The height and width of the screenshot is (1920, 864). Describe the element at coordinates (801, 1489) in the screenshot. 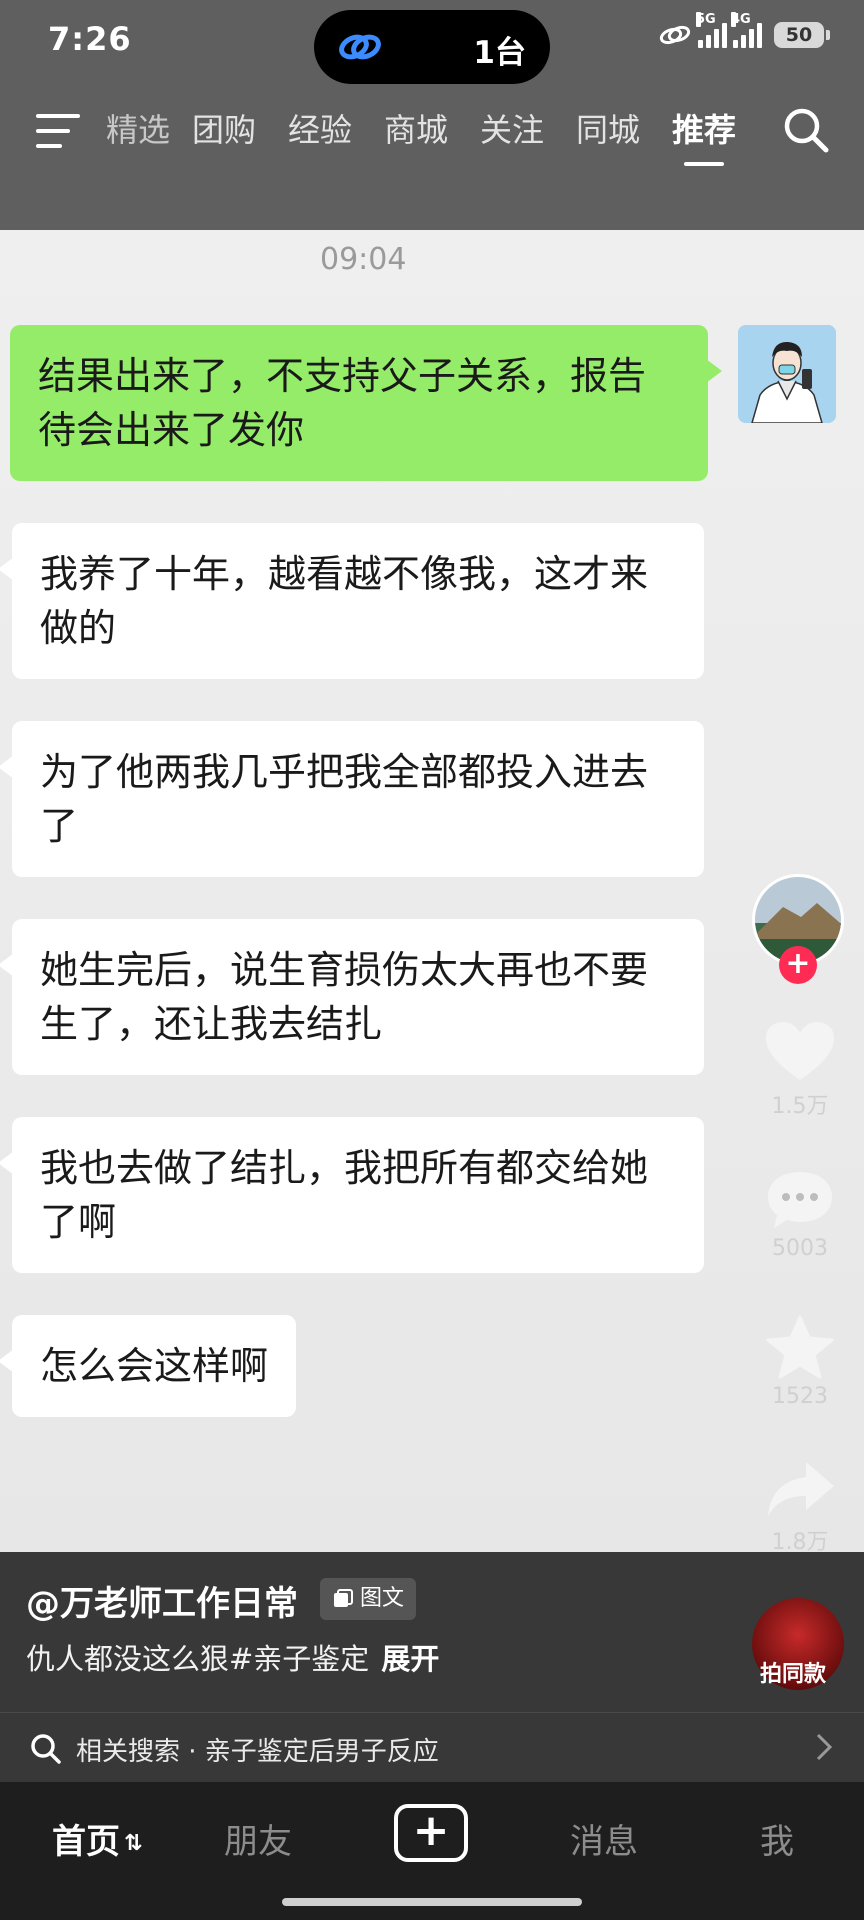

I see `share-arrow-icon` at that location.